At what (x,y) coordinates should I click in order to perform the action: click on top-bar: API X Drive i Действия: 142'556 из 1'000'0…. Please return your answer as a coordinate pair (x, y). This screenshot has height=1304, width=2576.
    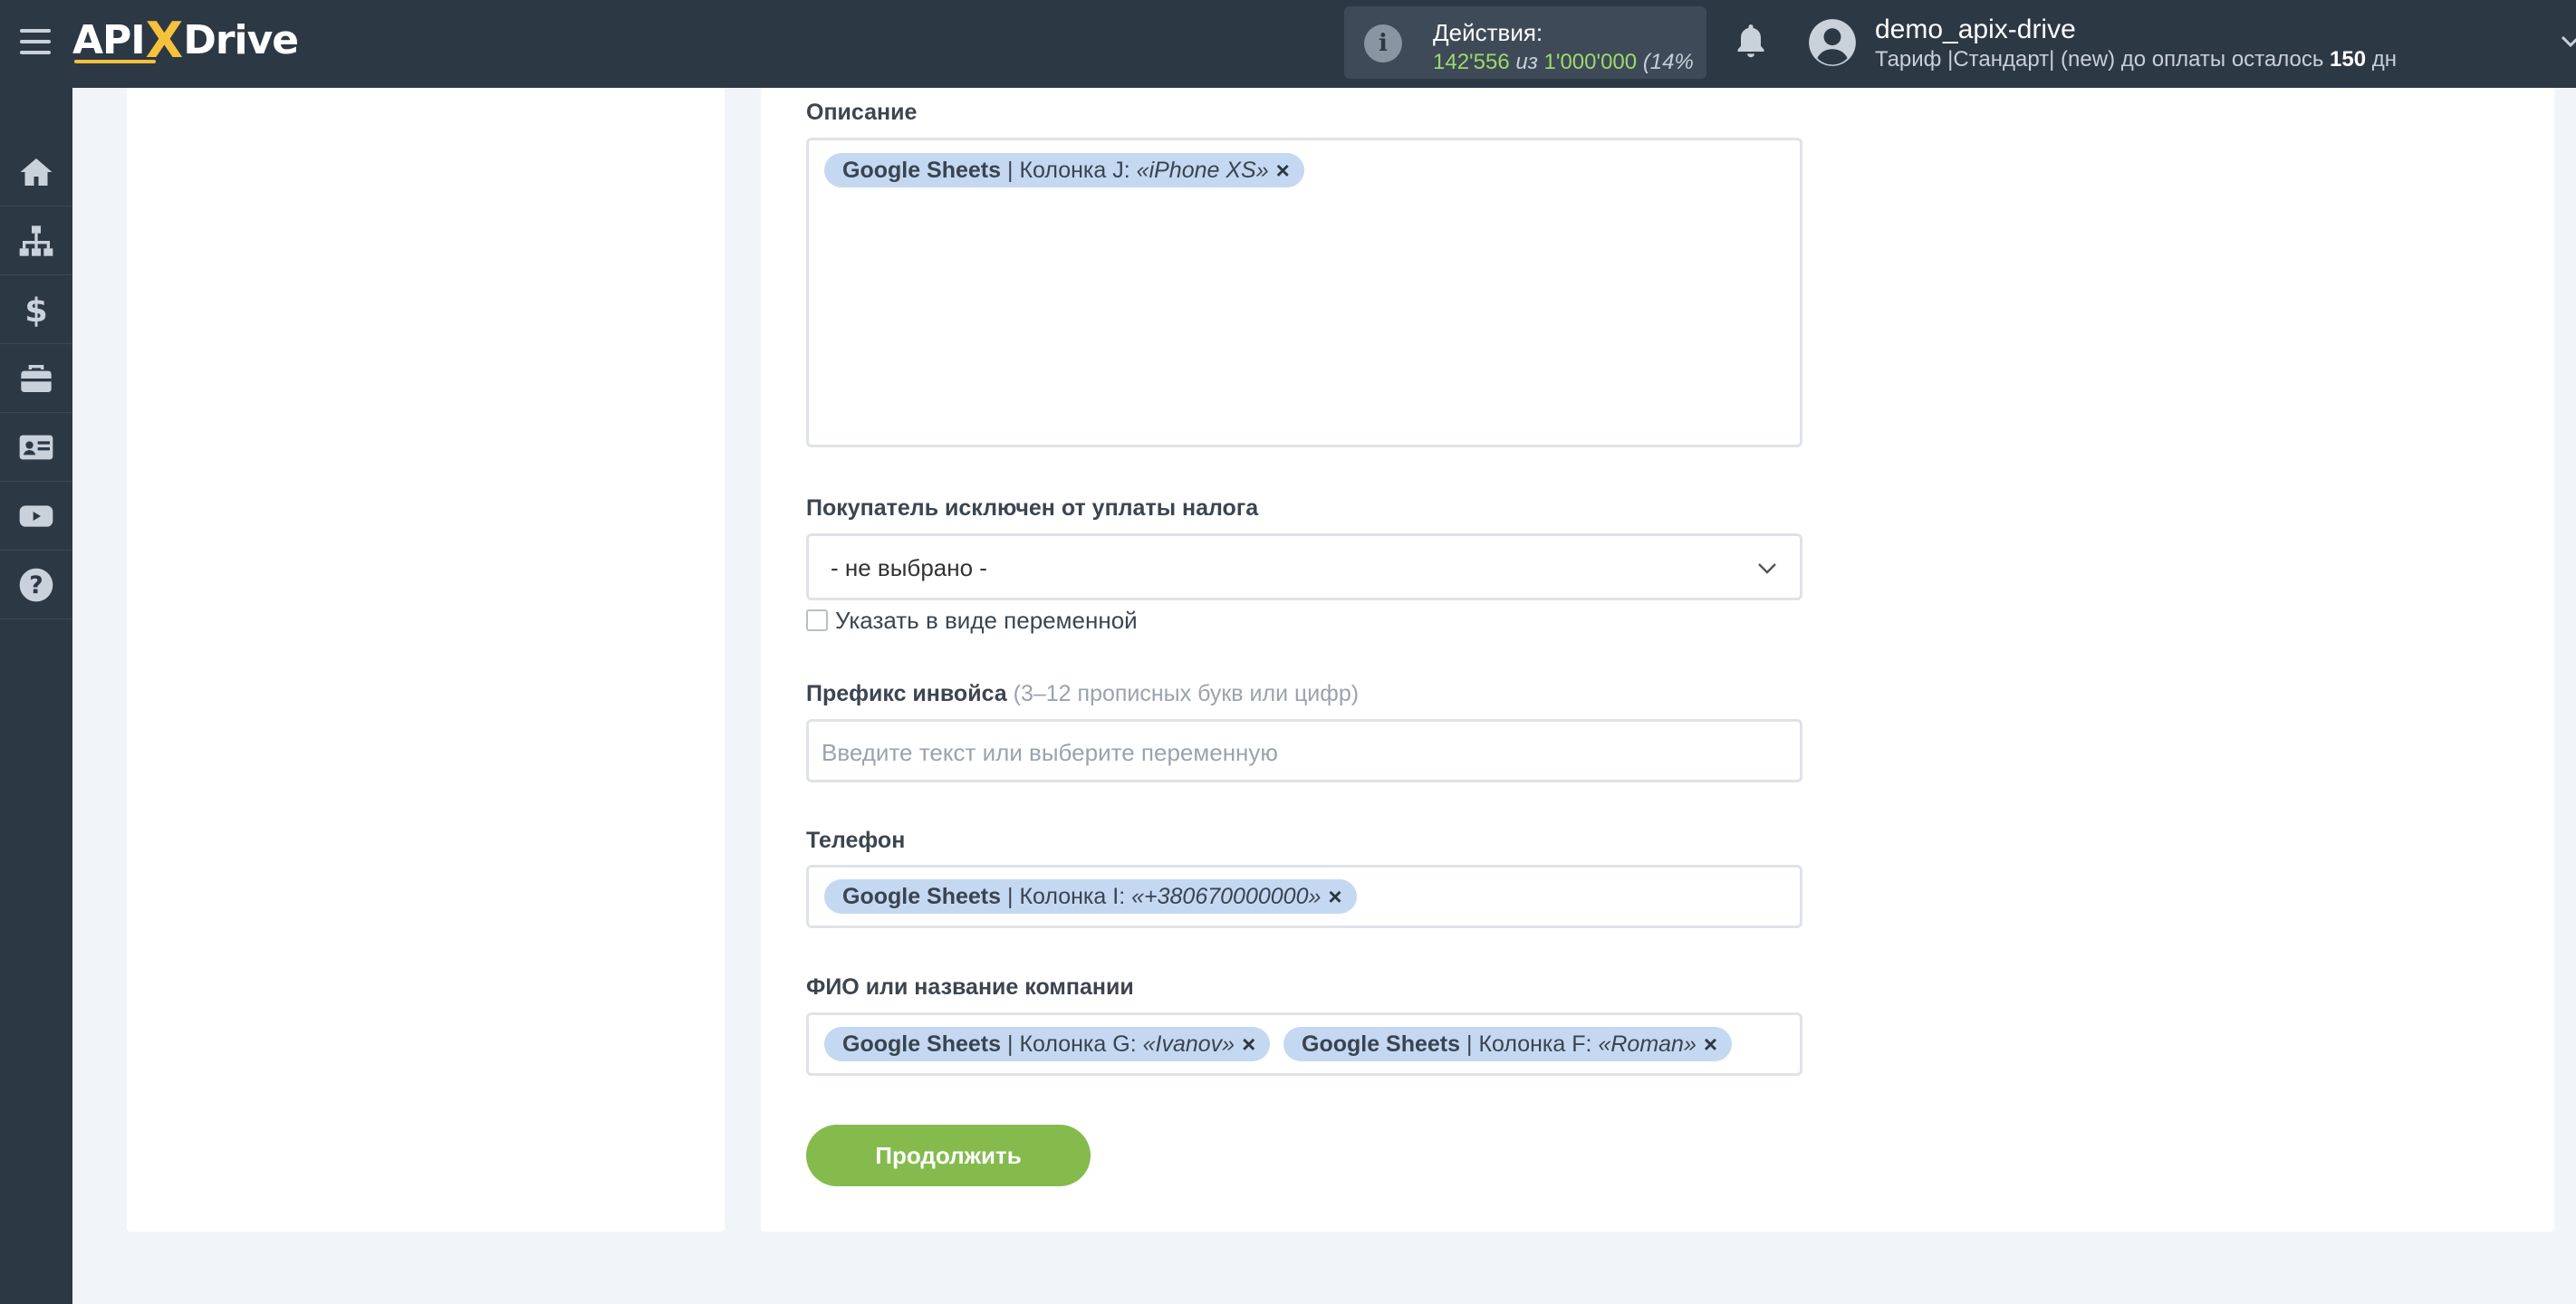
    Looking at the image, I should click on (1288, 44).